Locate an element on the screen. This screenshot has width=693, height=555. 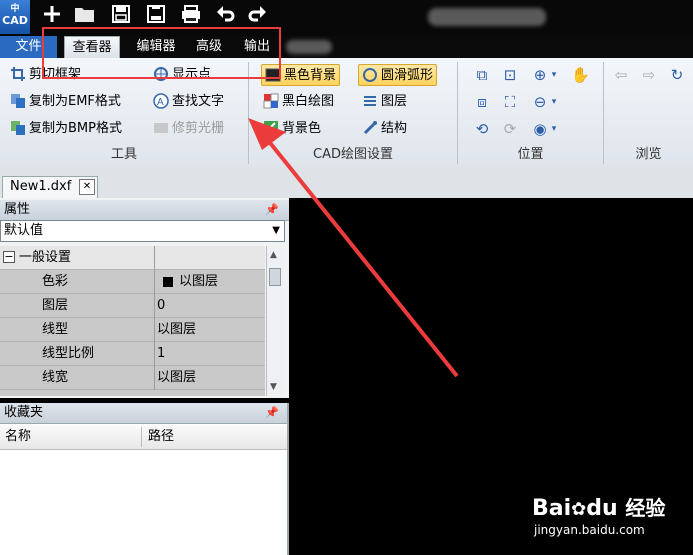
watermark-brand-part1: Bai is located at coordinates (552, 508).